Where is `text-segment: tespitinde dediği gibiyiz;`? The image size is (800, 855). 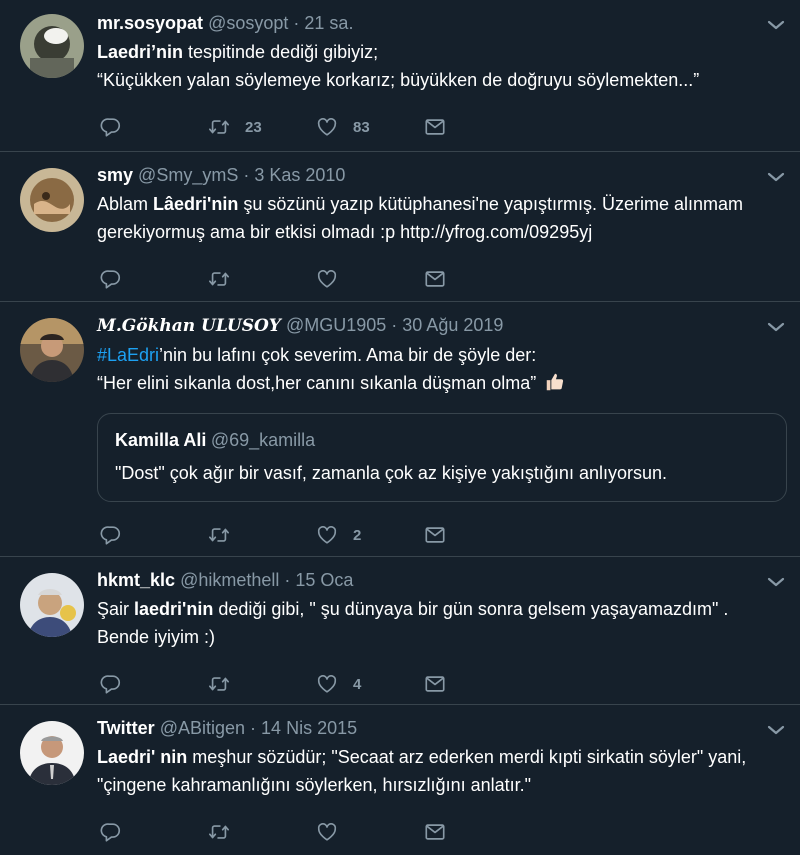
text-segment: tespitinde dediği gibiyiz; is located at coordinates (281, 52).